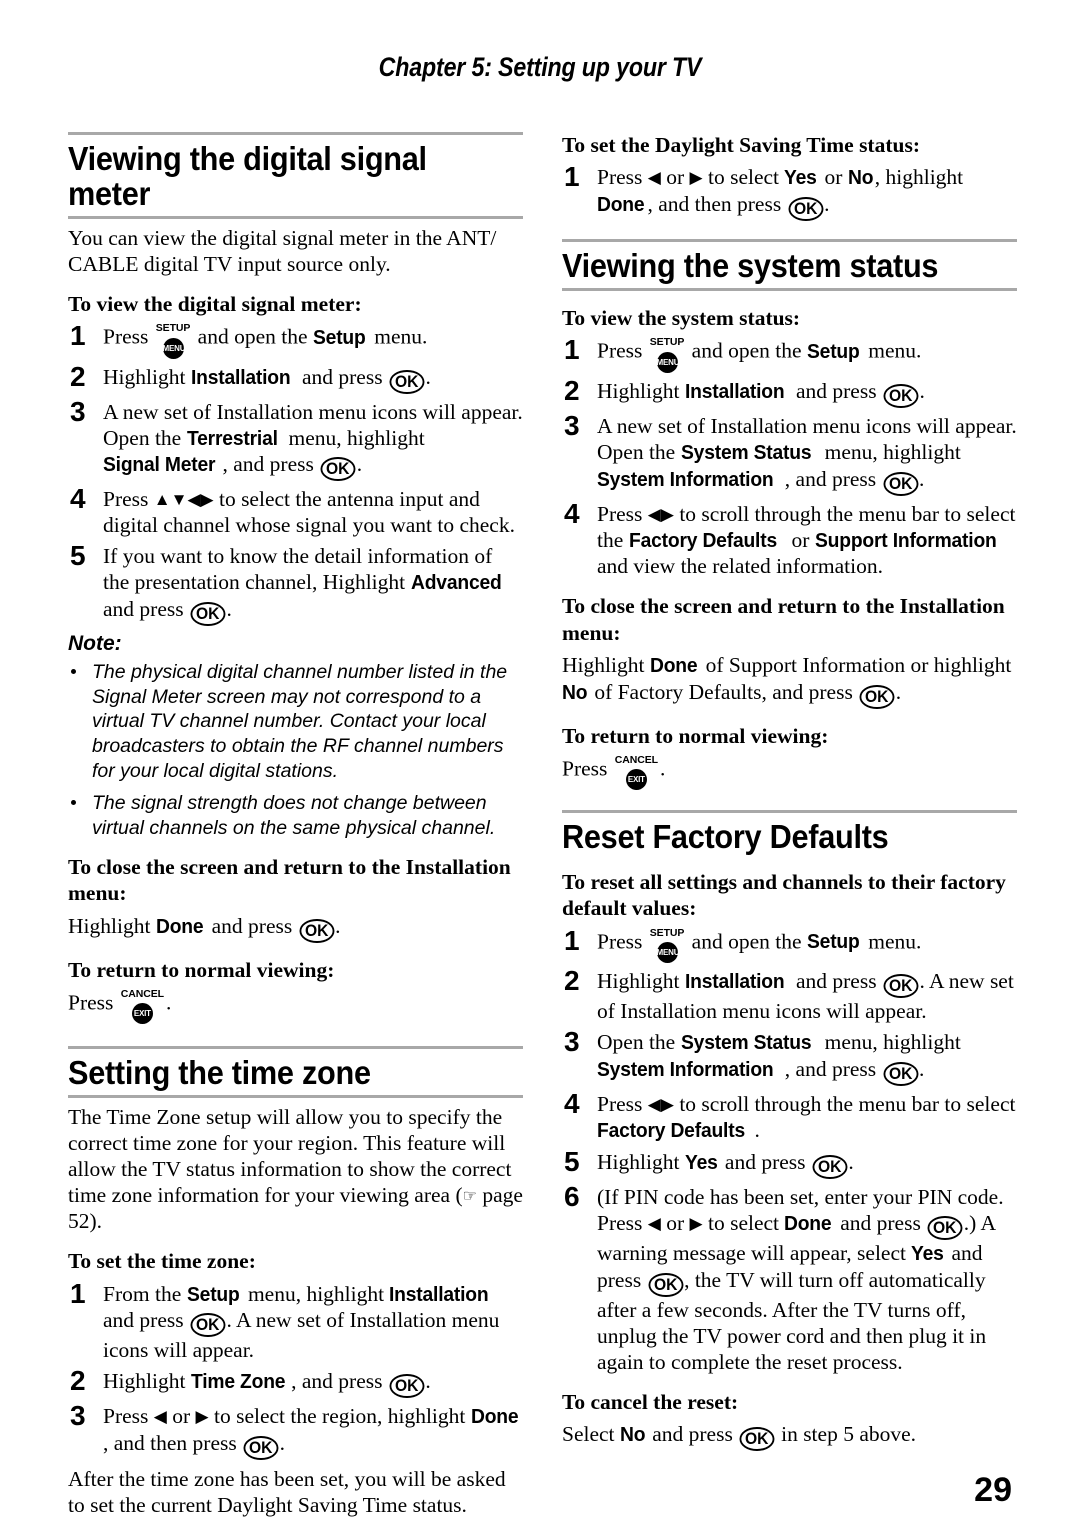 The width and height of the screenshot is (1080, 1532). I want to click on step-item: 5 Highlight Yes and press OK., so click(709, 1162).